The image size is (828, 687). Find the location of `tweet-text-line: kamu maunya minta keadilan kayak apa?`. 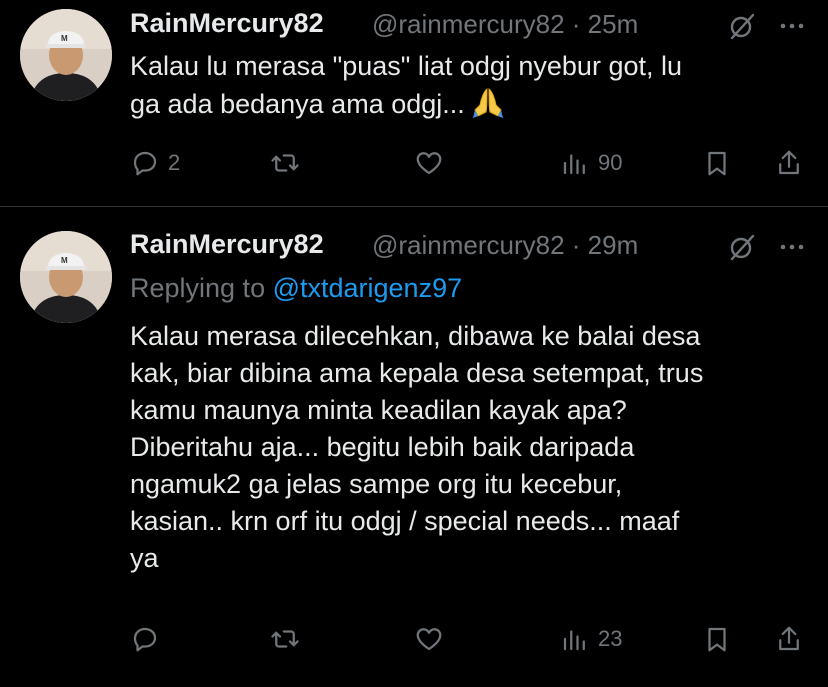

tweet-text-line: kamu maunya minta keadilan kayak apa? is located at coordinates (378, 410).